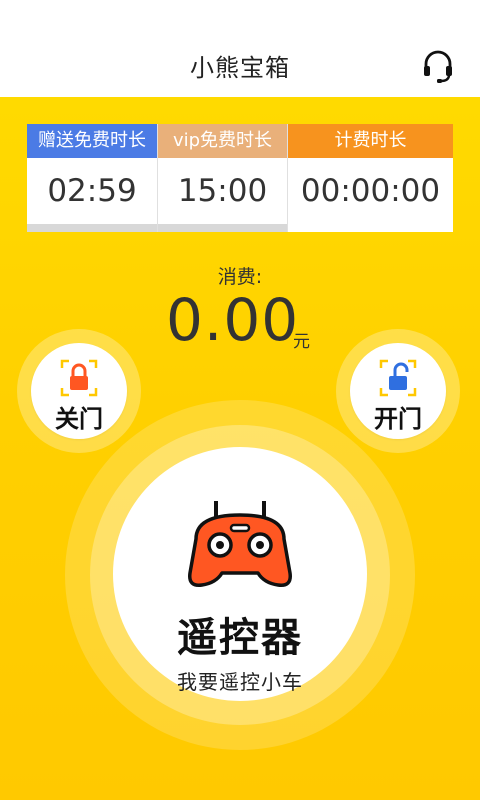 The width and height of the screenshot is (480, 800). I want to click on headset-icon, so click(438, 66).